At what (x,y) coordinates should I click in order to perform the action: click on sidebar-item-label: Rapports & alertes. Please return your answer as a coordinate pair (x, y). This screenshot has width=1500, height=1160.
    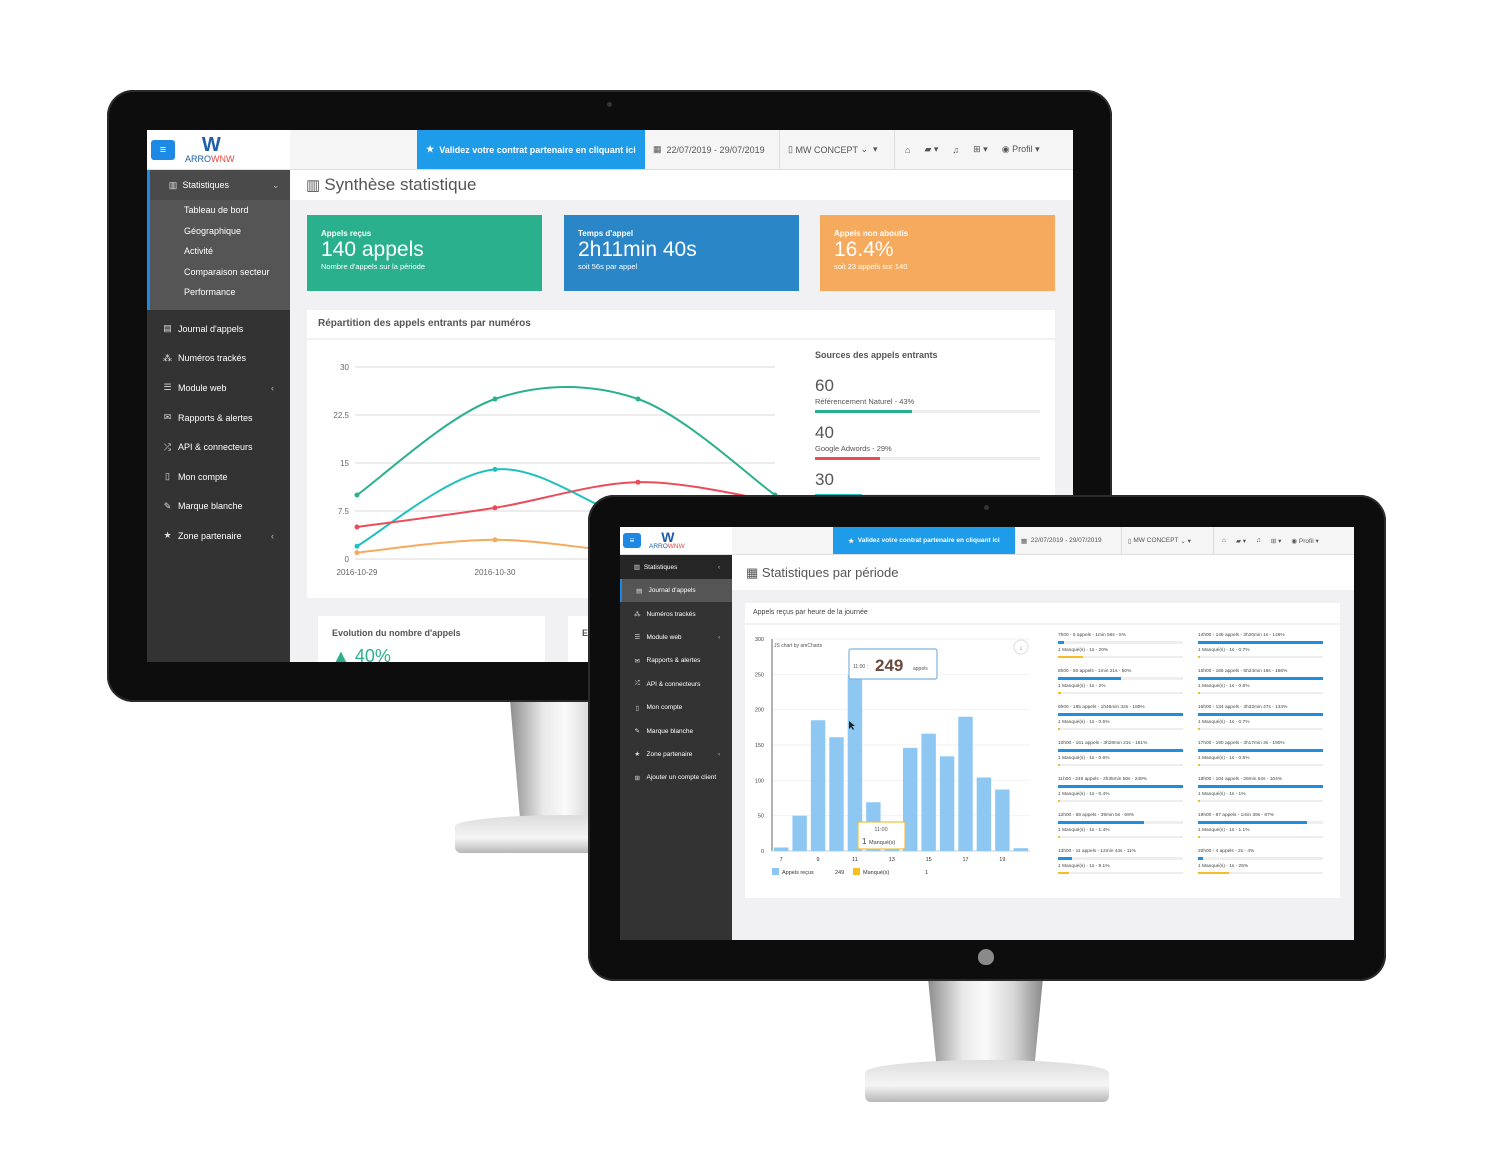
    Looking at the image, I should click on (215, 417).